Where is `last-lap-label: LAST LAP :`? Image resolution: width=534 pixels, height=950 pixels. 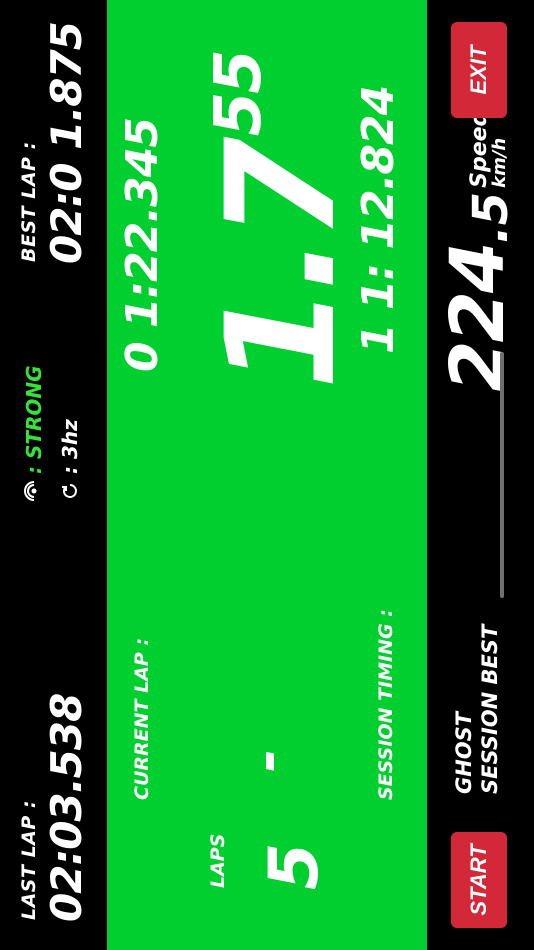 last-lap-label: LAST LAP : is located at coordinates (29, 859).